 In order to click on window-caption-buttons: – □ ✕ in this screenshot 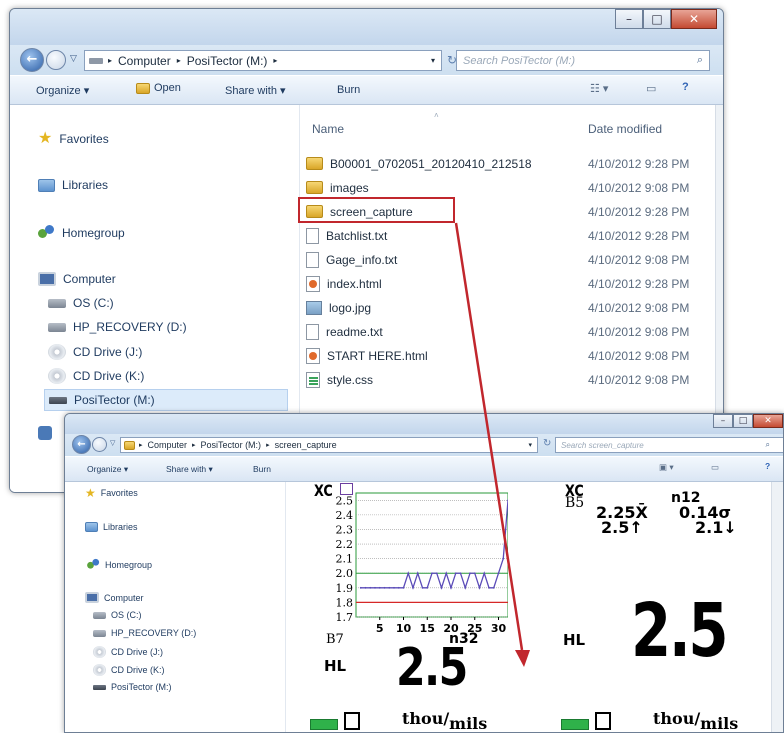, I will do `click(666, 19)`.